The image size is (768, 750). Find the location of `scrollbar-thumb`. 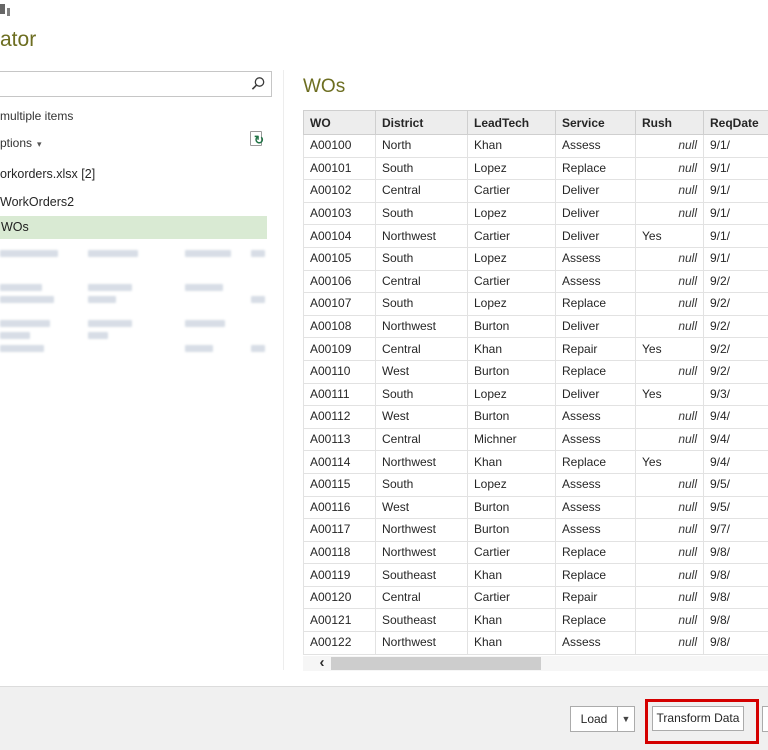

scrollbar-thumb is located at coordinates (436, 663).